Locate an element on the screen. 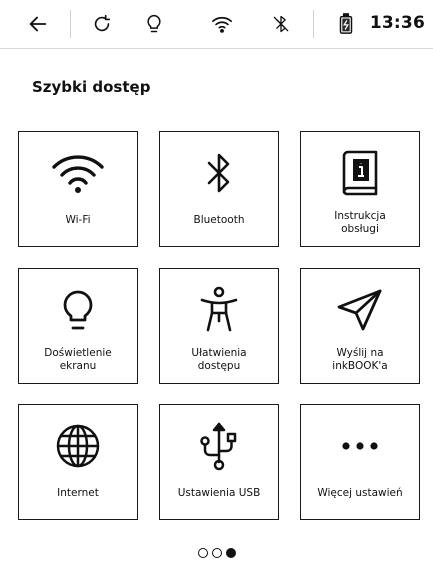 This screenshot has height=563, width=433. page-indicator is located at coordinates (216, 553).